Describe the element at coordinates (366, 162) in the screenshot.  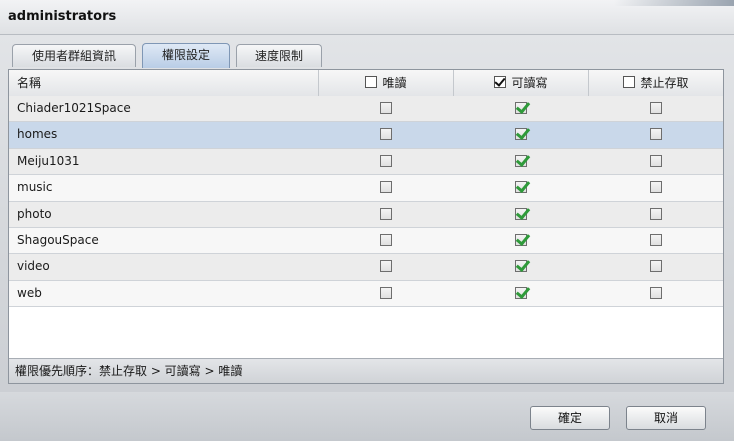
I see `table-row: Meiju1031` at that location.